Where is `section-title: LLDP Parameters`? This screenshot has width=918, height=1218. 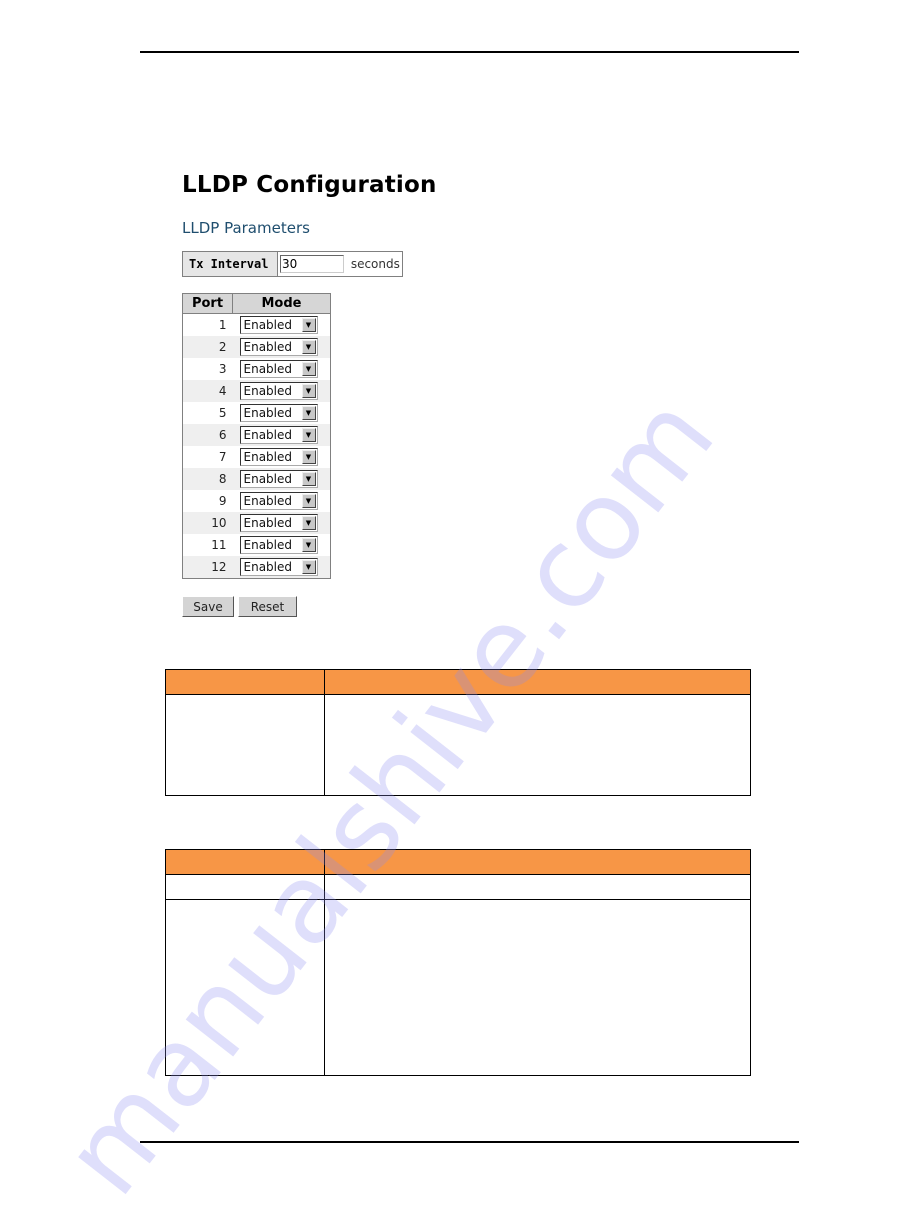
section-title: LLDP Parameters is located at coordinates (246, 228).